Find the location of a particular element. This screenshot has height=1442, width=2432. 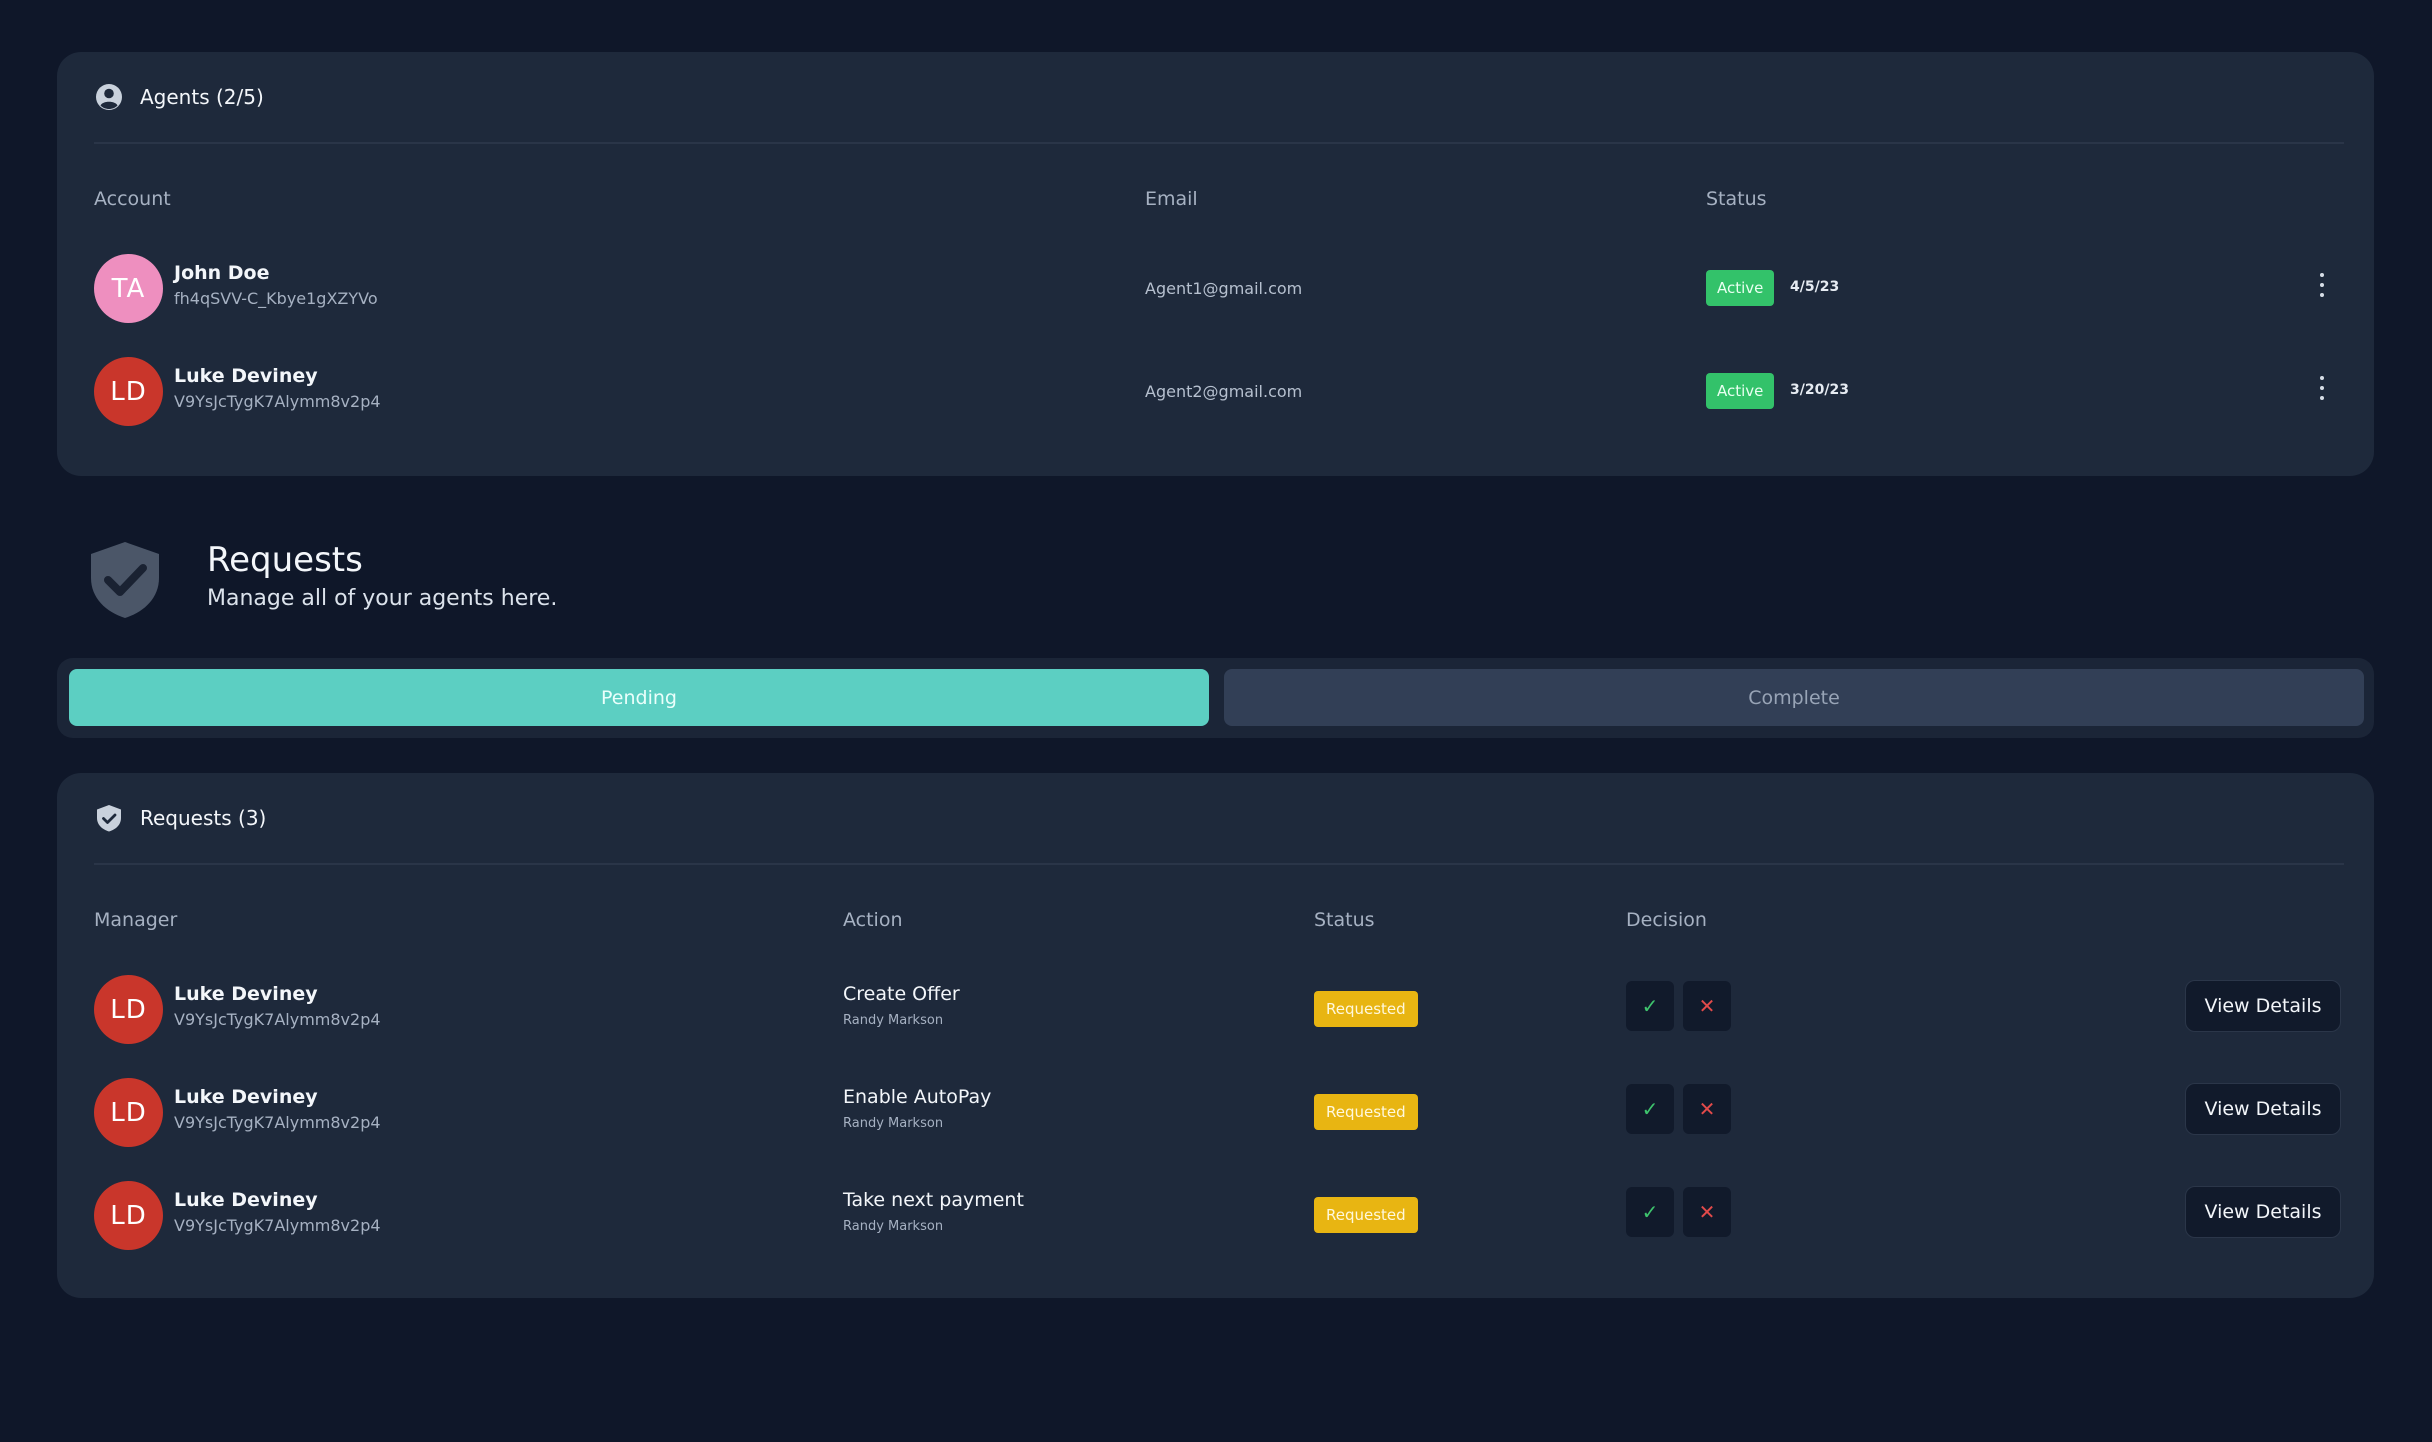

agent-id: V9YsJcTygK7Alymm8v2p4 is located at coordinates (277, 401).